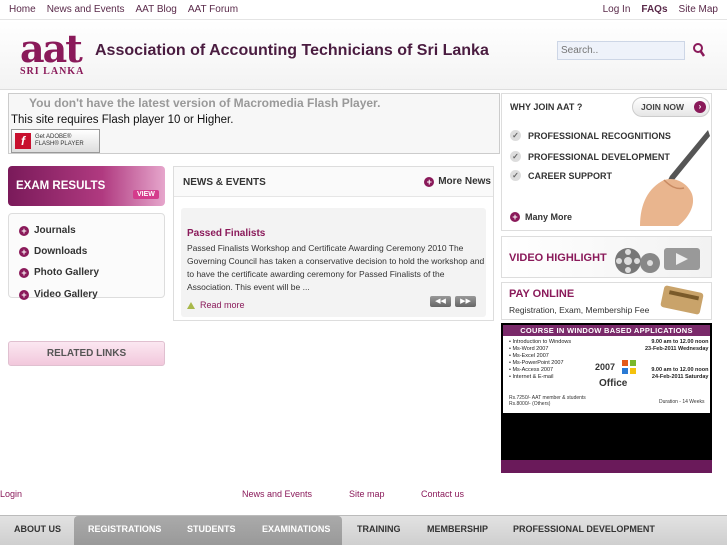  What do you see at coordinates (606, 330) in the screenshot?
I see `course-banner: COURSE IN WINDOW BASED APPLICATIONS` at bounding box center [606, 330].